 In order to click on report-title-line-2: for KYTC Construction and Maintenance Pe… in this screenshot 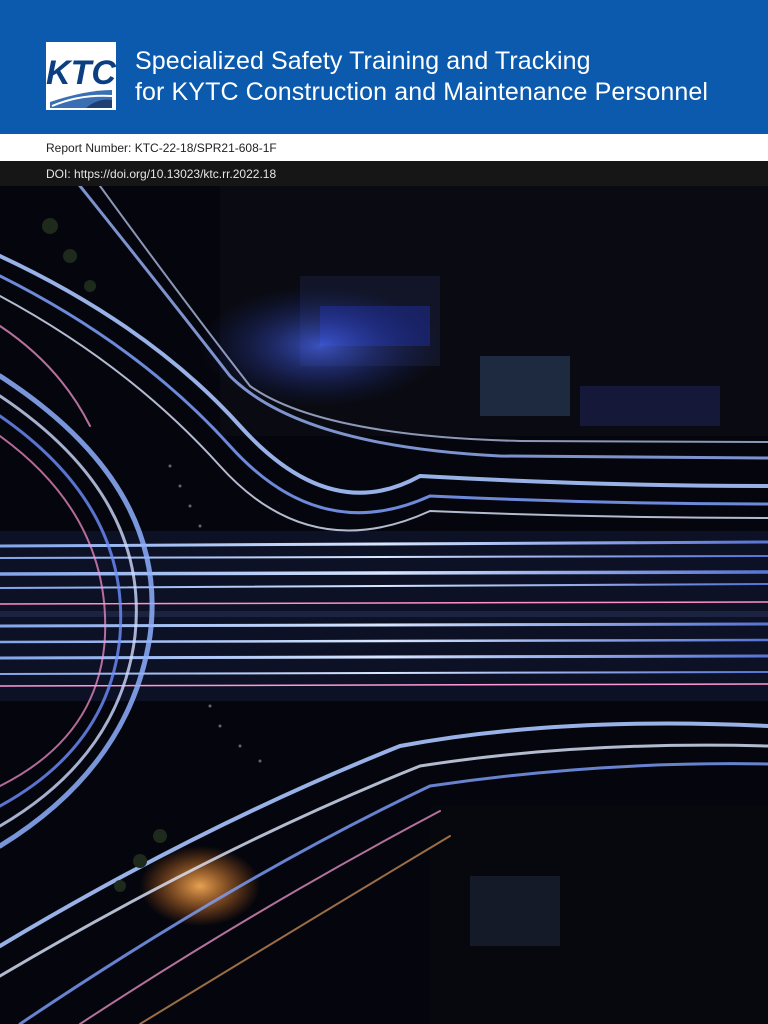, I will do `click(422, 92)`.